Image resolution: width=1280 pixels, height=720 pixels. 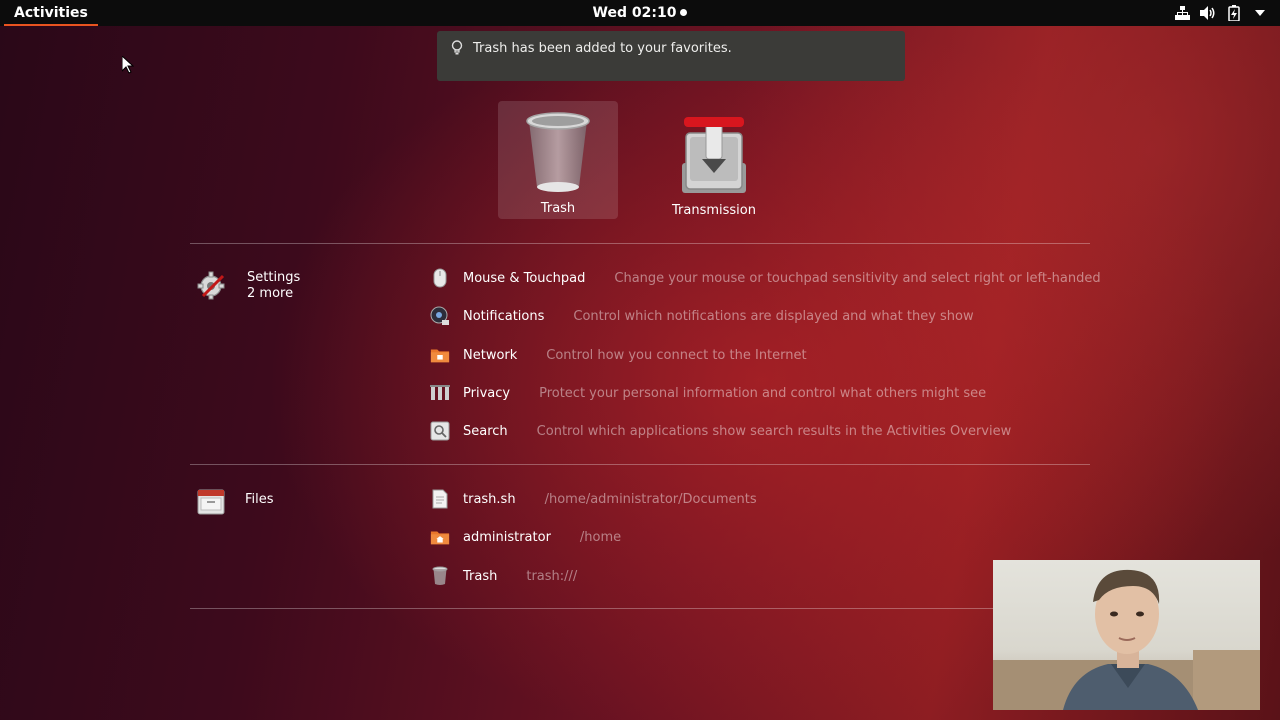 What do you see at coordinates (128, 66) in the screenshot?
I see `mouse-cursor-icon` at bounding box center [128, 66].